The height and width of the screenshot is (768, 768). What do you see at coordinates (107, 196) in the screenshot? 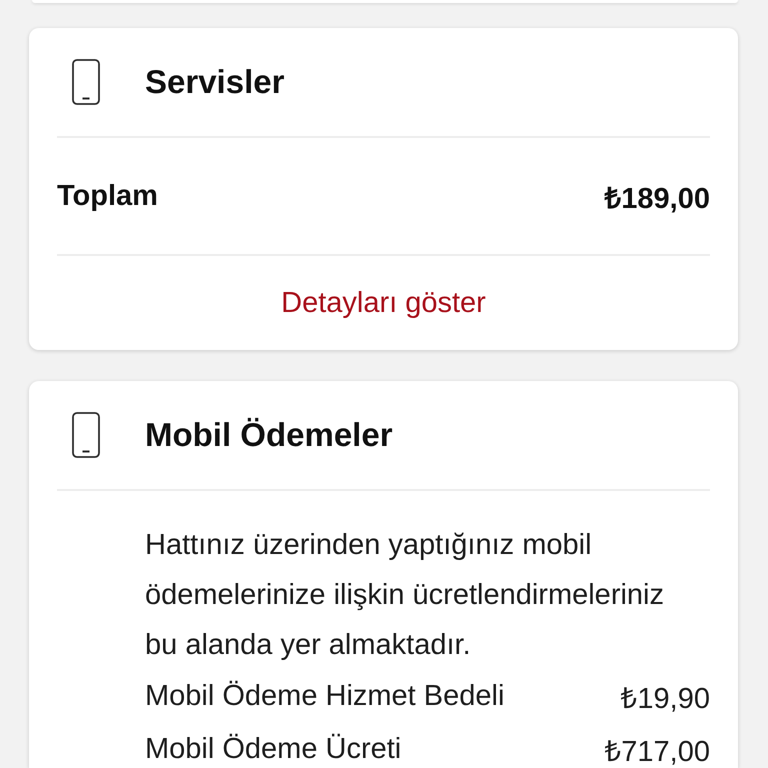
I see `total-label: Toplam` at bounding box center [107, 196].